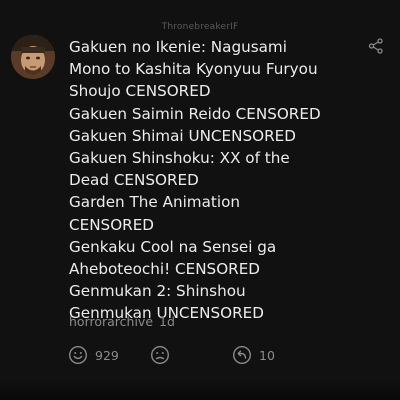  I want to click on comment-age: 1d, so click(167, 321).